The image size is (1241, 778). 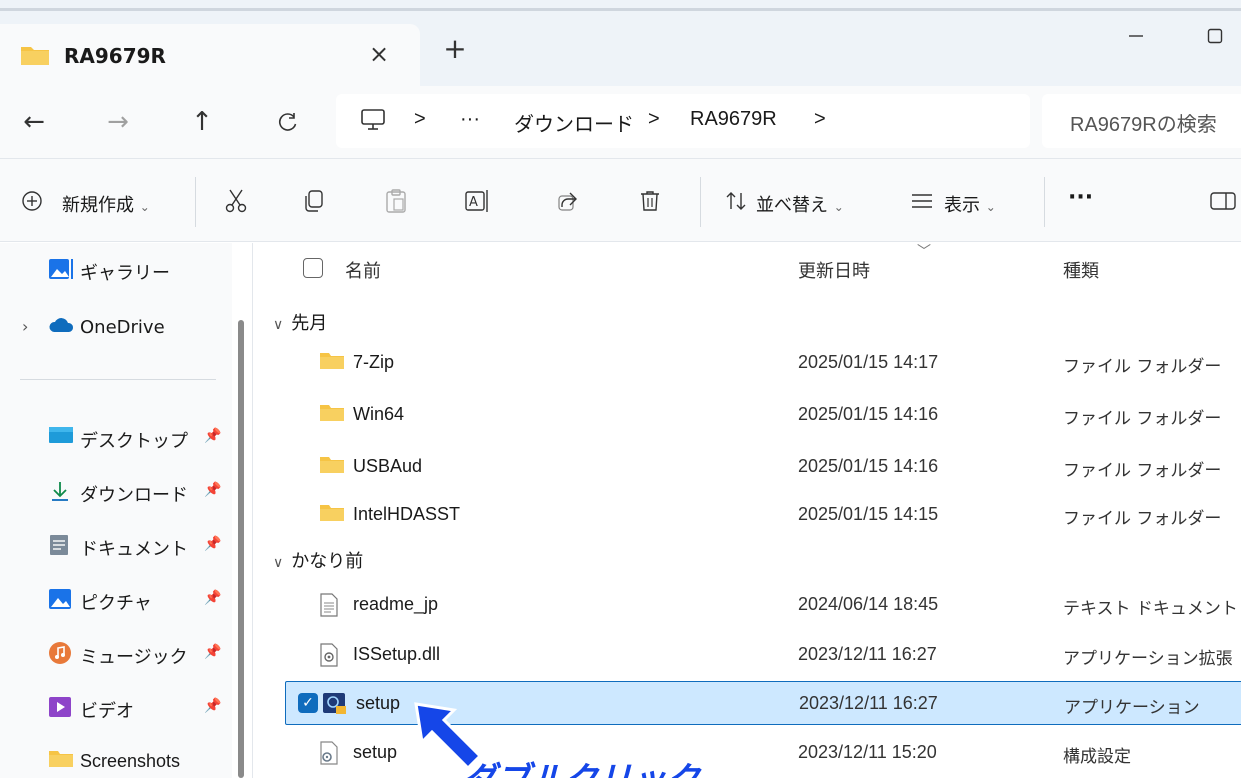 I want to click on sort-icon-wrap, so click(x=736, y=201).